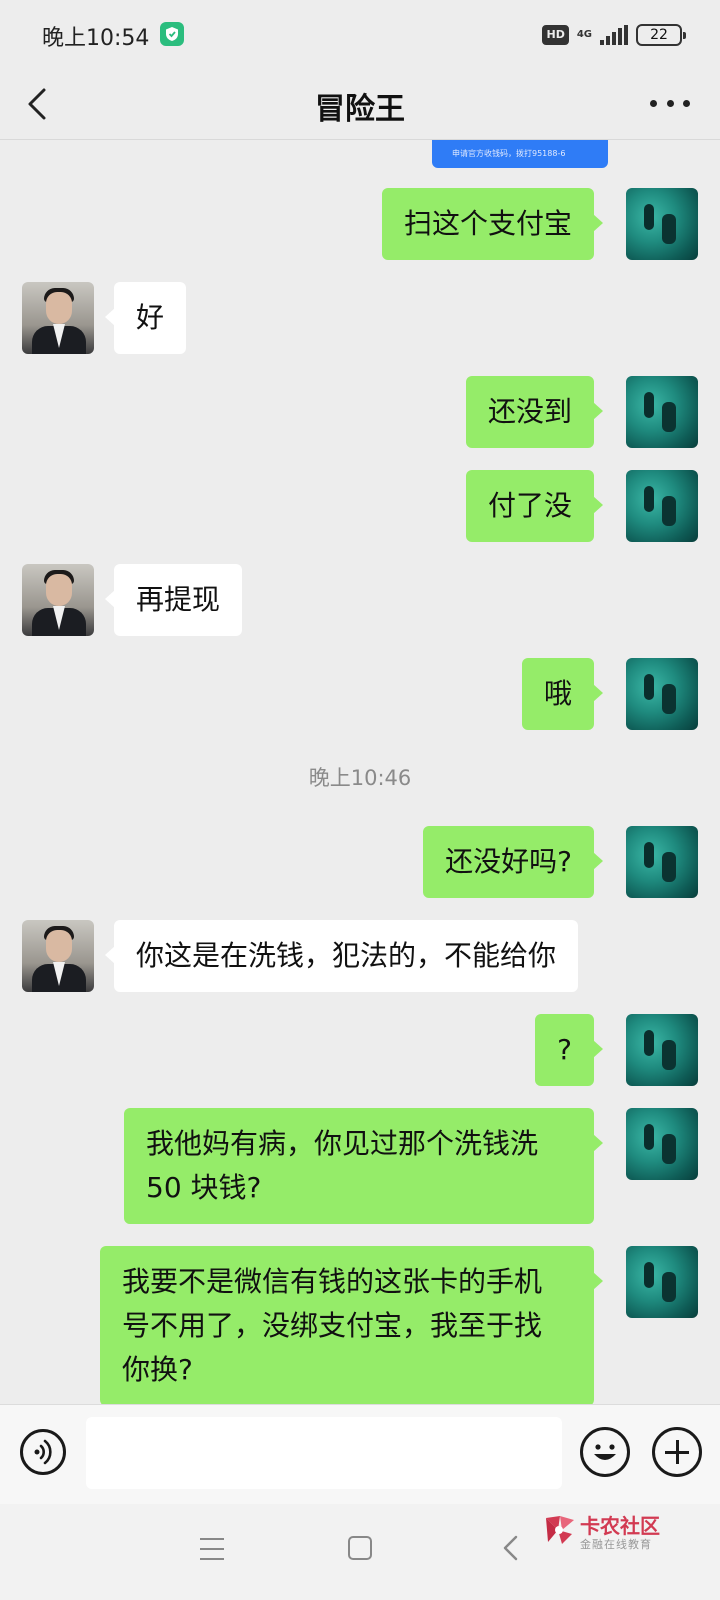 Image resolution: width=720 pixels, height=1600 pixels. I want to click on qr-code-image: 申请官方收钱码，拨打95188-6, so click(520, 154).